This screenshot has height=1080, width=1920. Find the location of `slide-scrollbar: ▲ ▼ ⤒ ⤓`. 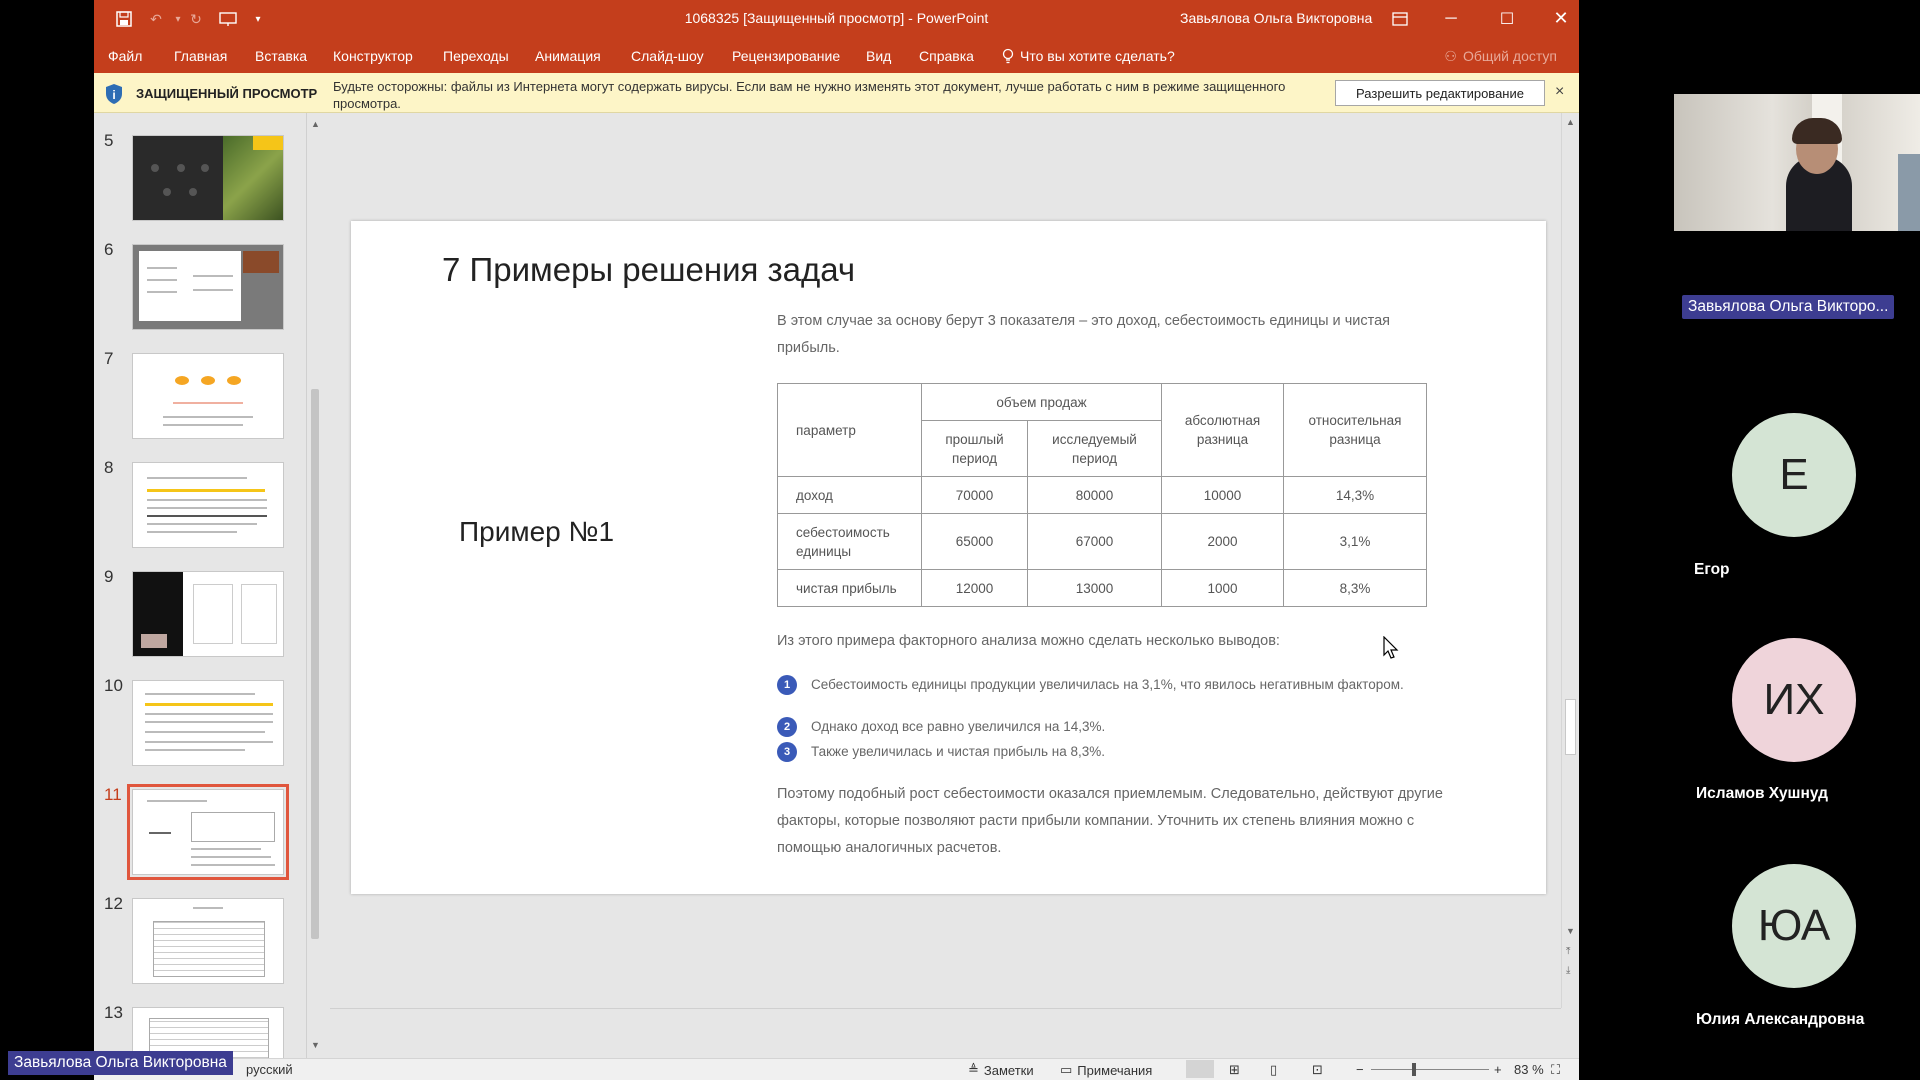

slide-scrollbar: ▲ ▼ ⤒ ⤓ is located at coordinates (1570, 560).